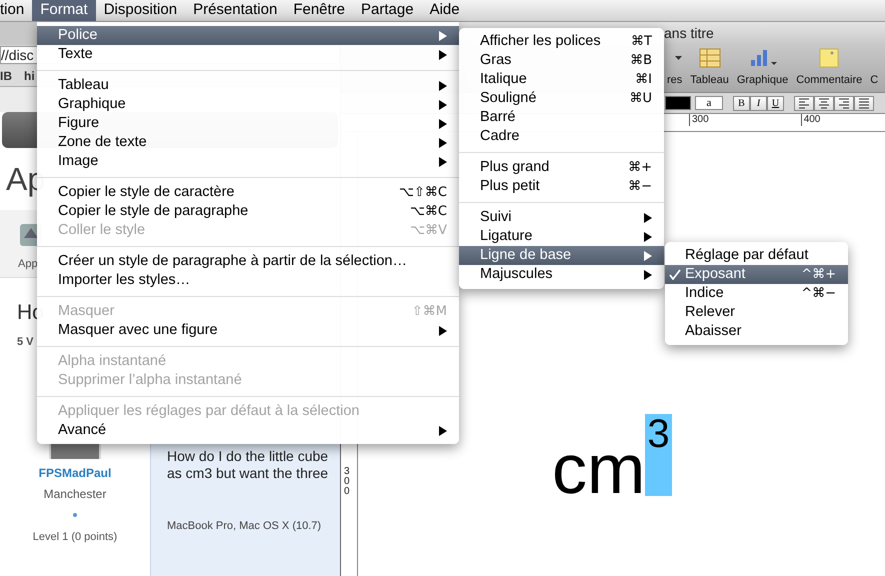 The width and height of the screenshot is (885, 576). Describe the element at coordinates (6, 75) in the screenshot. I see `bookmark-item: IB` at that location.